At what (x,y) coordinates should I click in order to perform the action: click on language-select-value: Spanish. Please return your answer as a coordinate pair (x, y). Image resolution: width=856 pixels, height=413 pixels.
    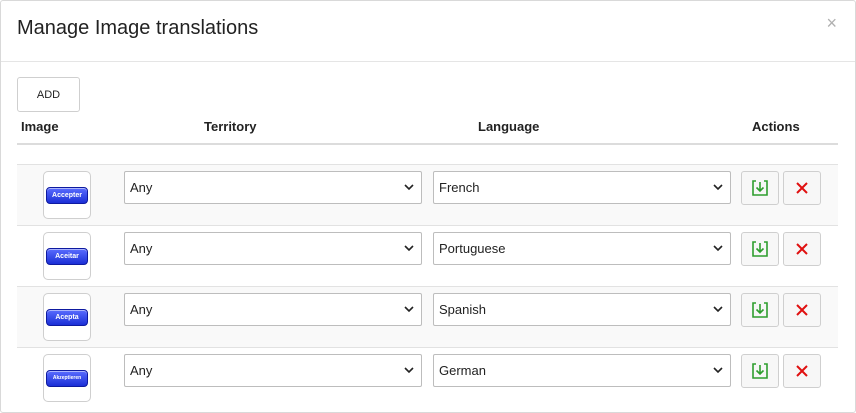
    Looking at the image, I should click on (462, 309).